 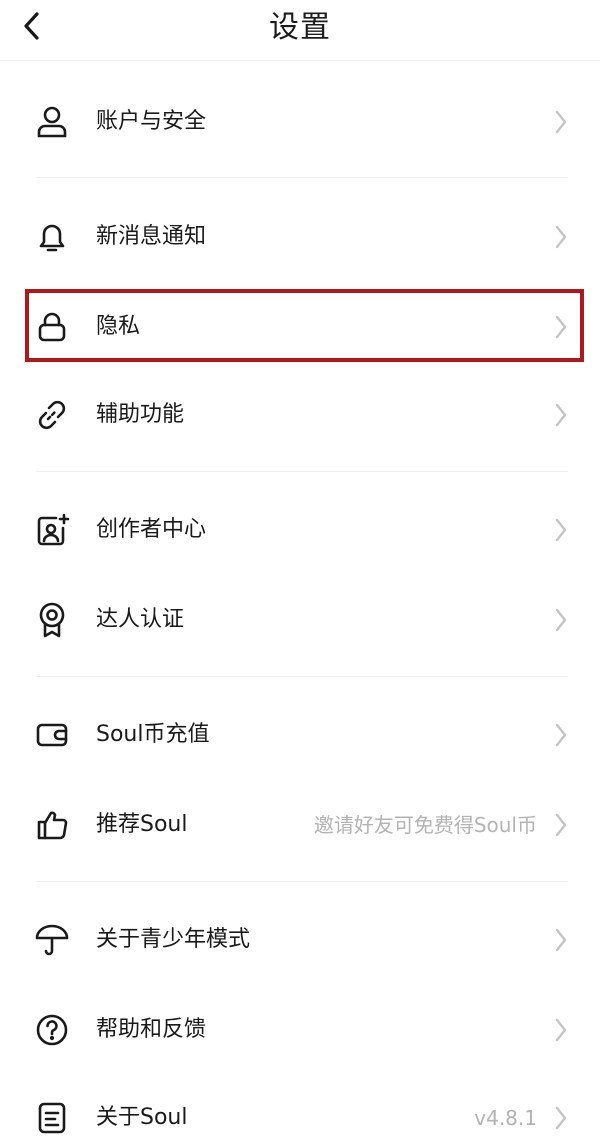 What do you see at coordinates (151, 529) in the screenshot?
I see `menu-item-label: 创作者中心` at bounding box center [151, 529].